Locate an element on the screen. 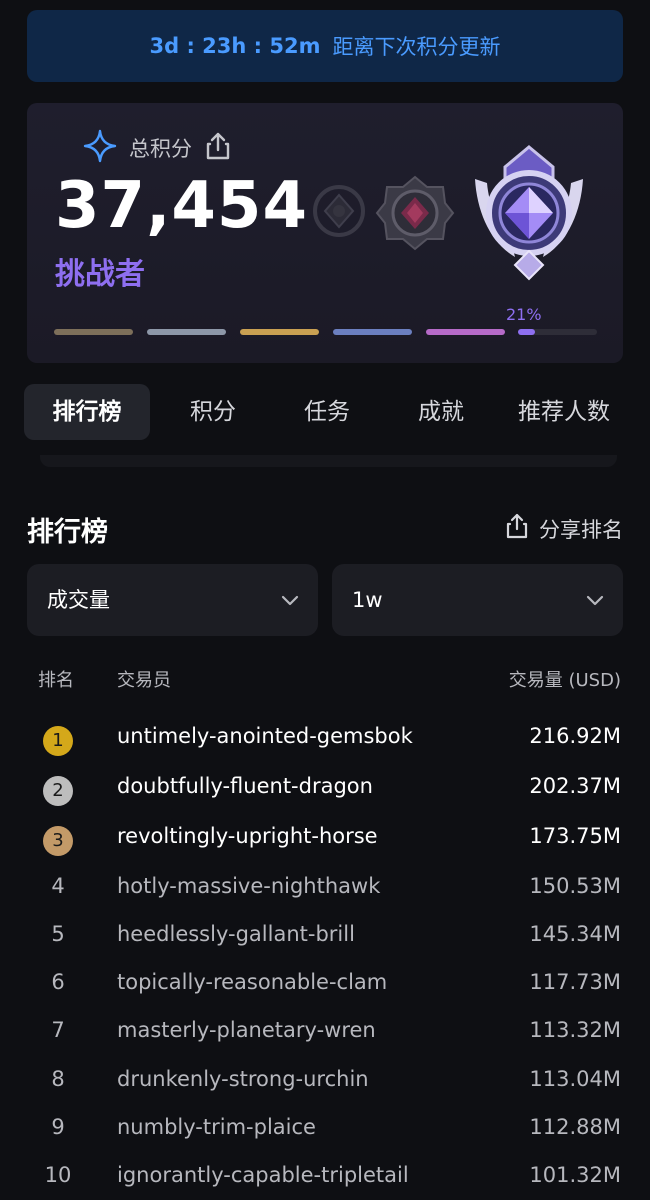 The image size is (650, 1200). tab-bar: 排行榜 积分 任务 成就 推荐人数 is located at coordinates (337, 413).